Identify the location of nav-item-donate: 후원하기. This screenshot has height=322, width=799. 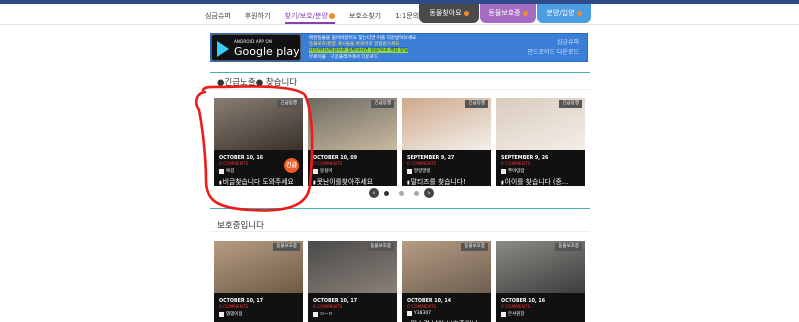
(258, 16).